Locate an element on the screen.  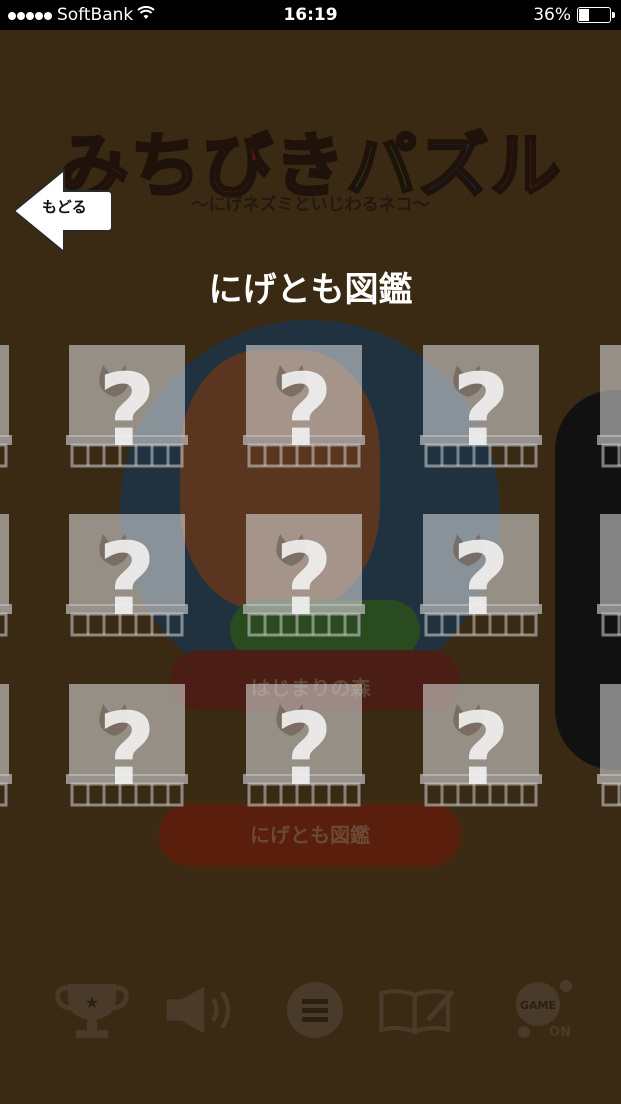
clock: 16:19 is located at coordinates (310, 15).